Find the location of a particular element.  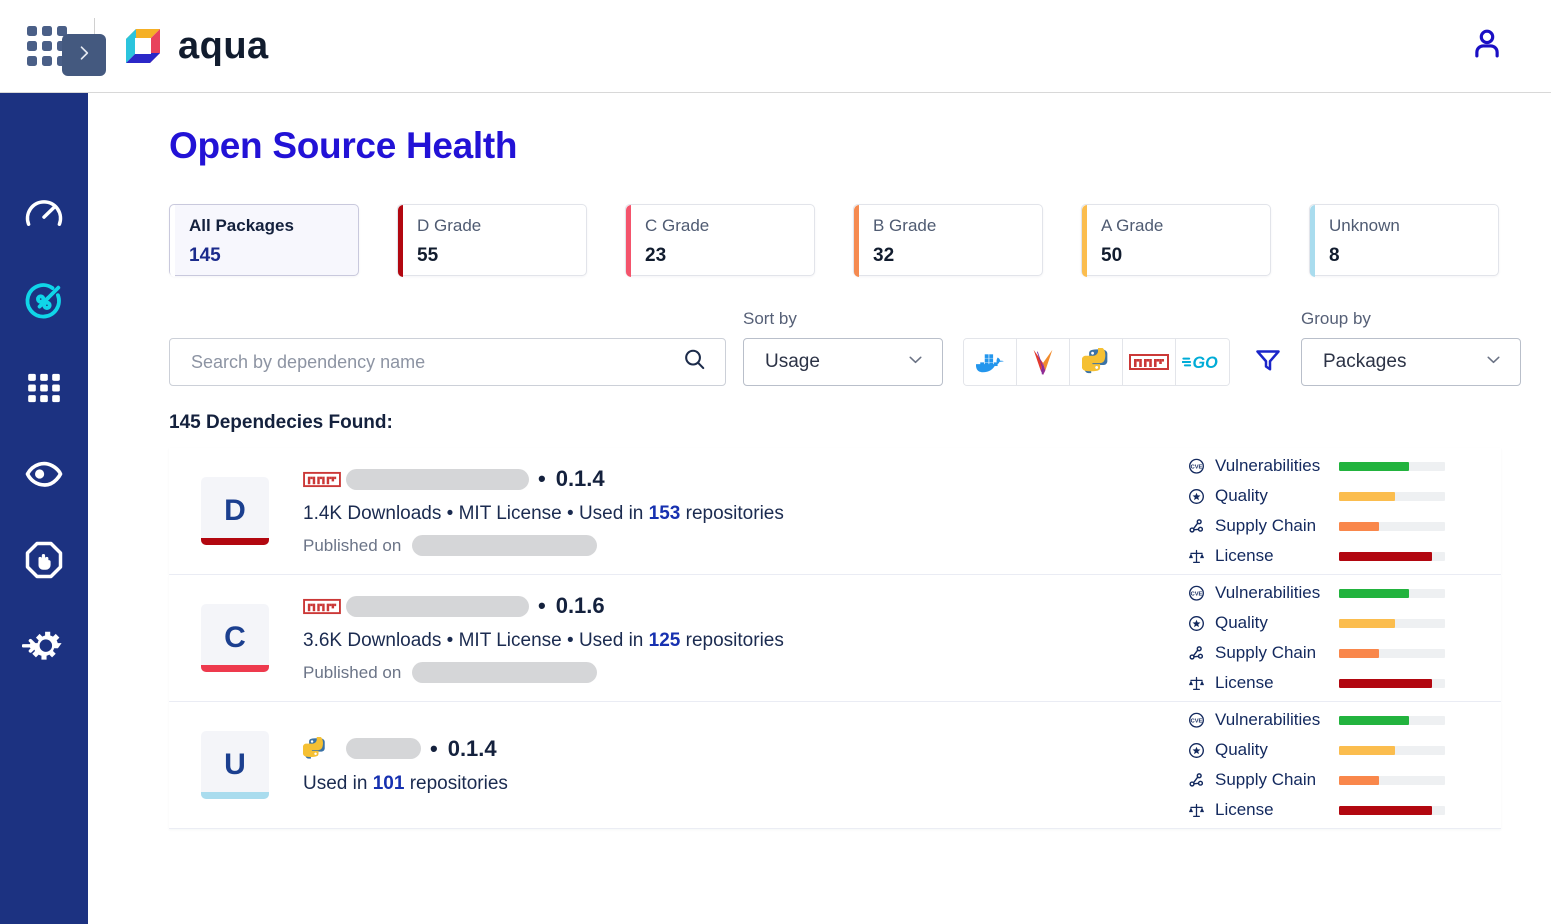

search-box is located at coordinates (447, 362).